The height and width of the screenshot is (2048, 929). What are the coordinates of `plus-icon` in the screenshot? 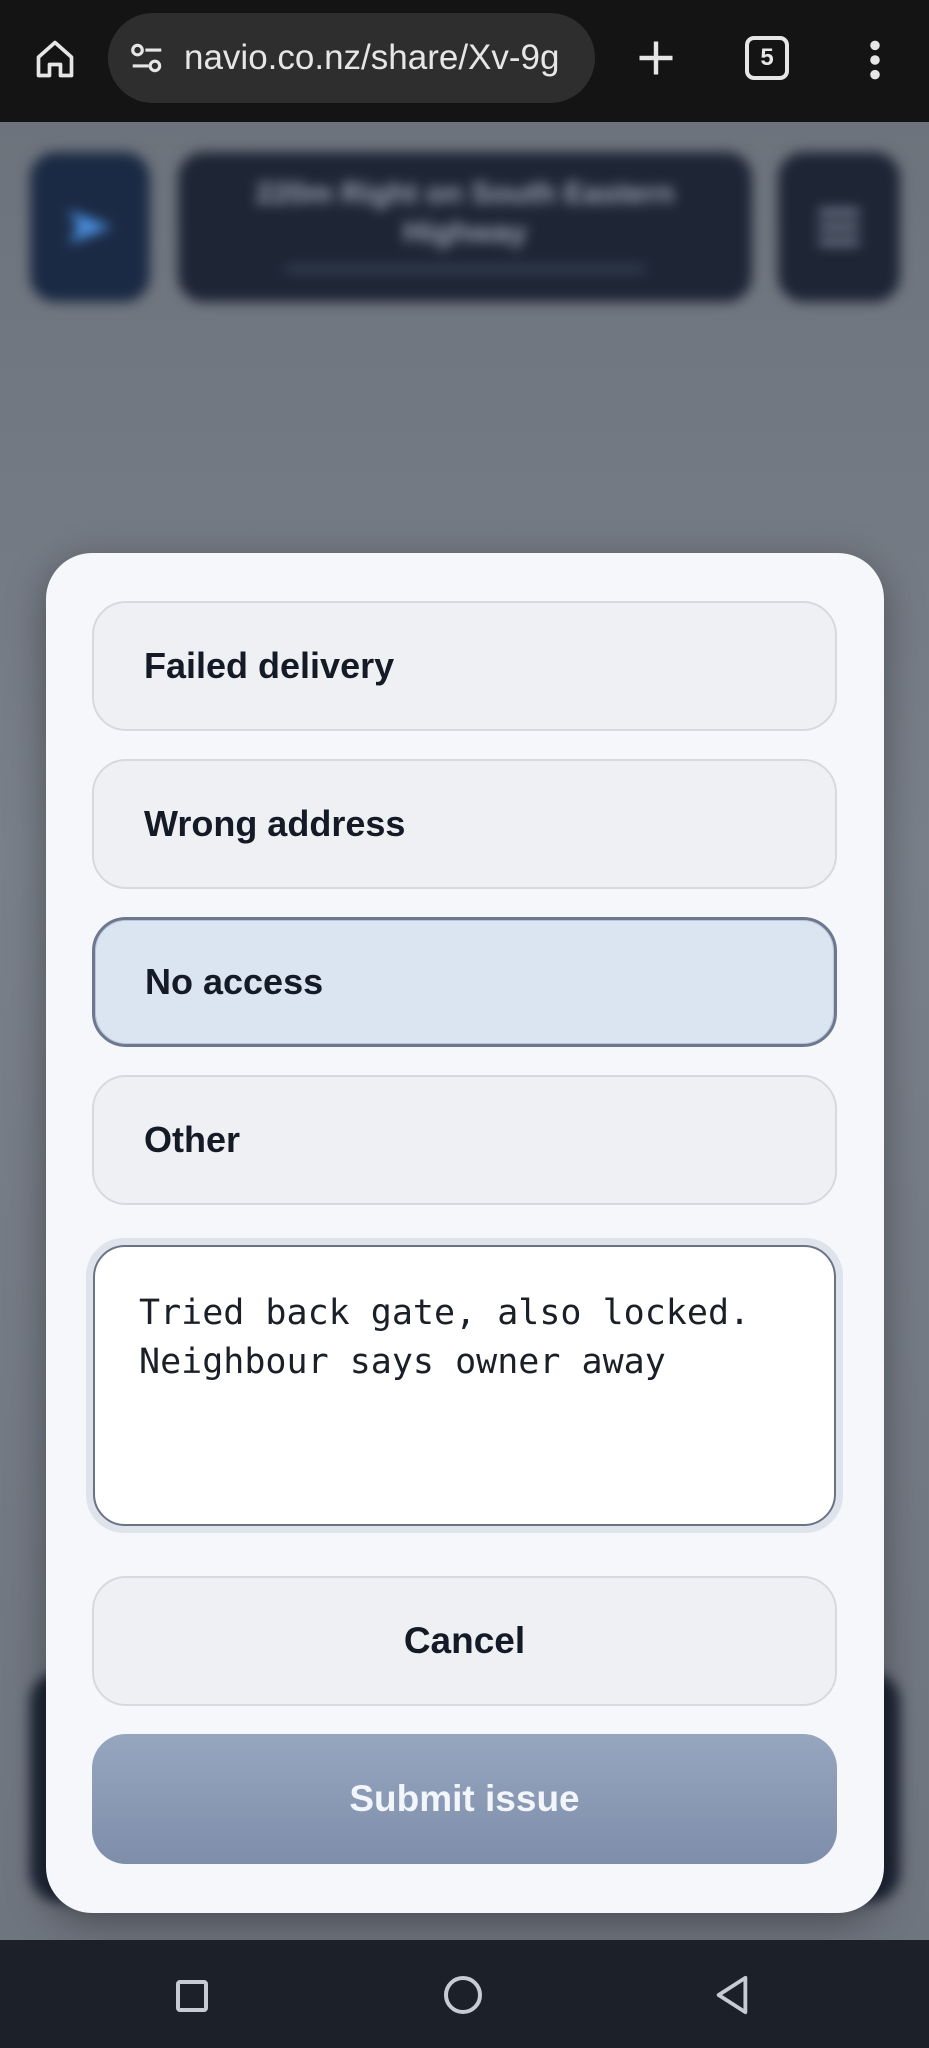 It's located at (656, 58).